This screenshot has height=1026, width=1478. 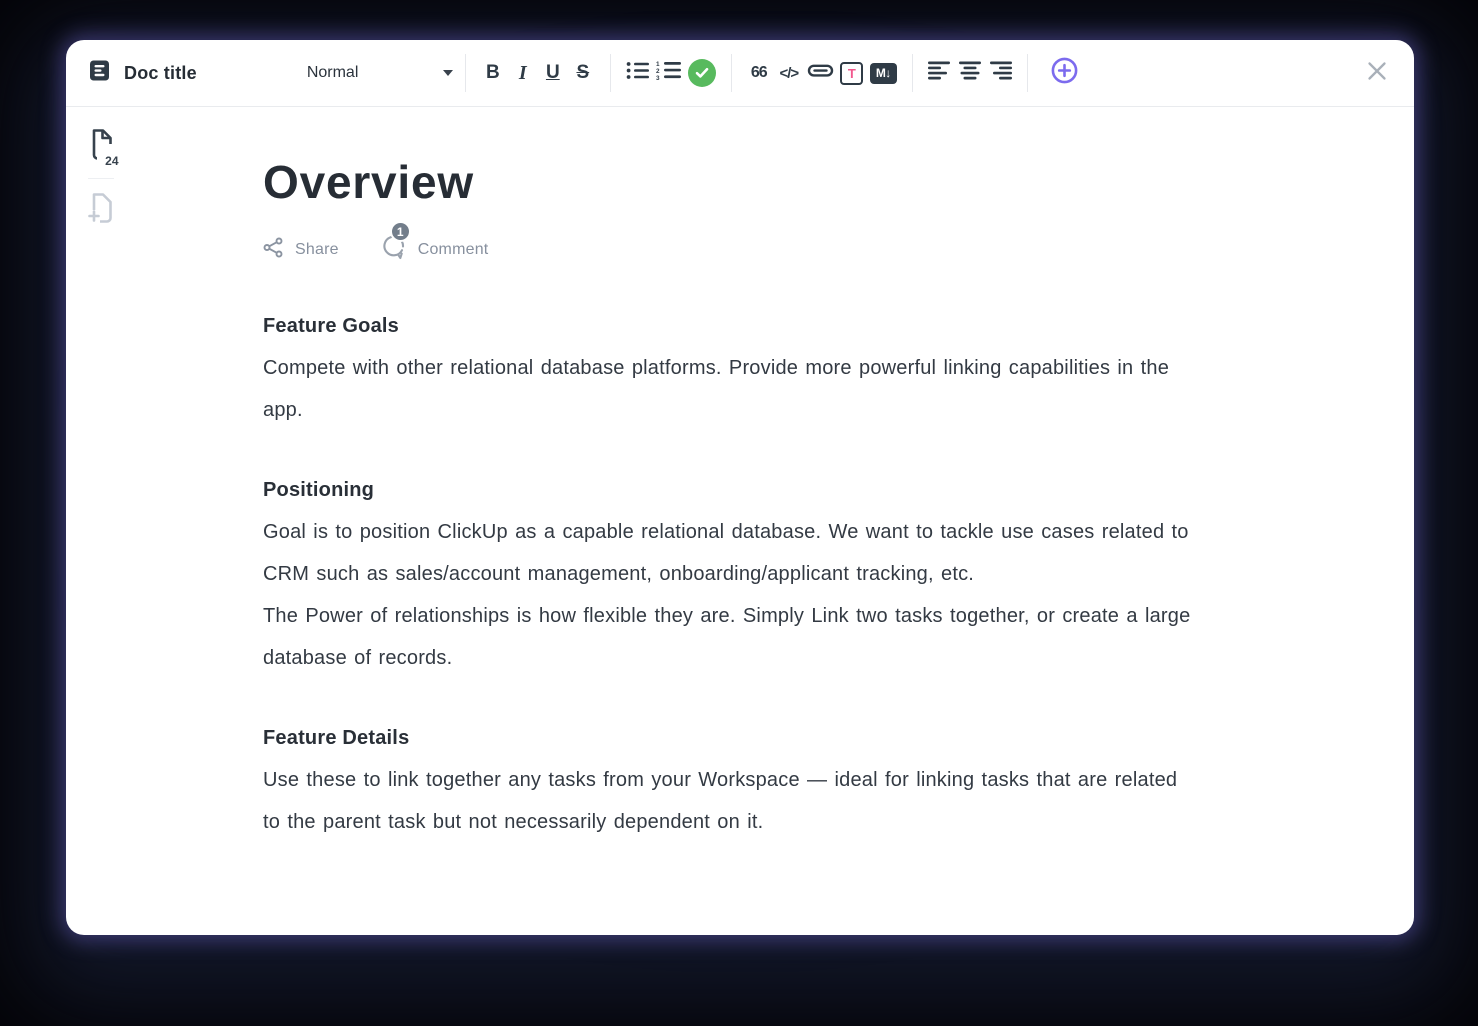 I want to click on link-button, so click(x=820, y=73).